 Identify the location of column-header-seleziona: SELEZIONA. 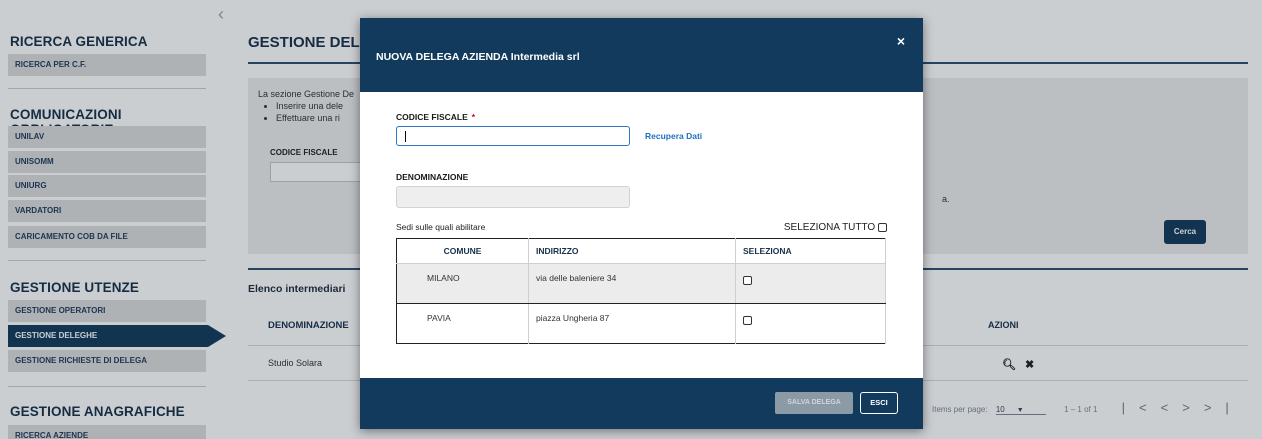
(810, 251).